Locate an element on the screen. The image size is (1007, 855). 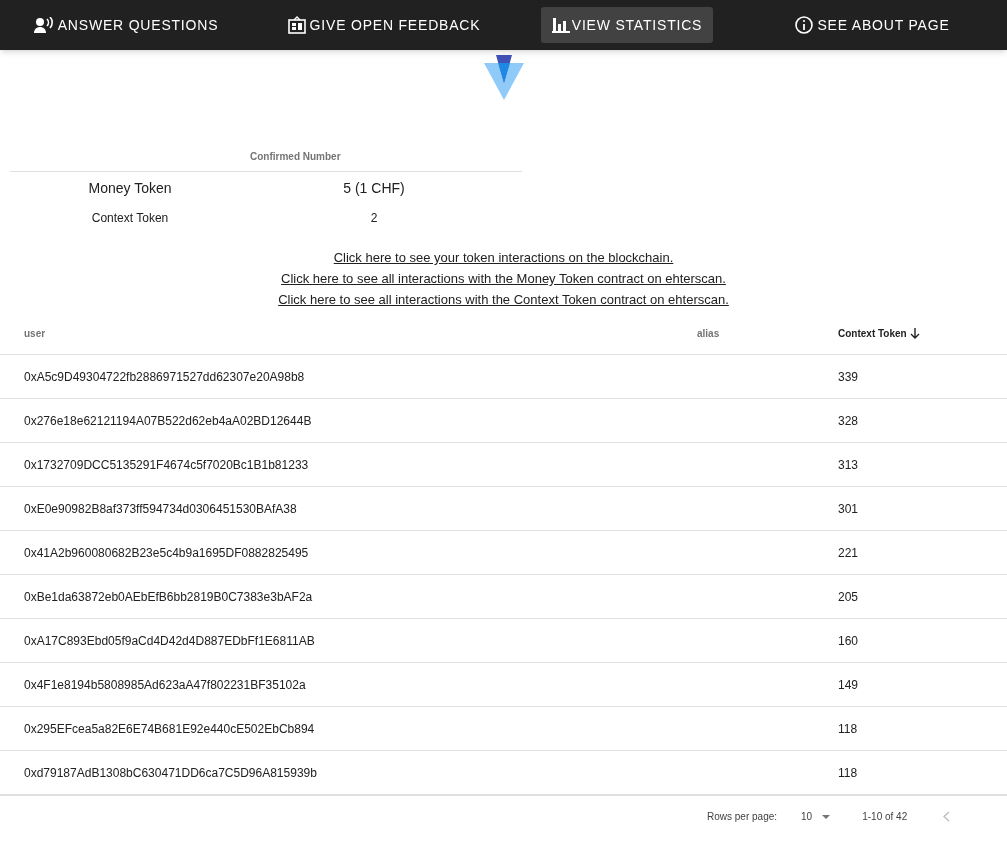
page-range: 1-10 of 42 is located at coordinates (885, 817).